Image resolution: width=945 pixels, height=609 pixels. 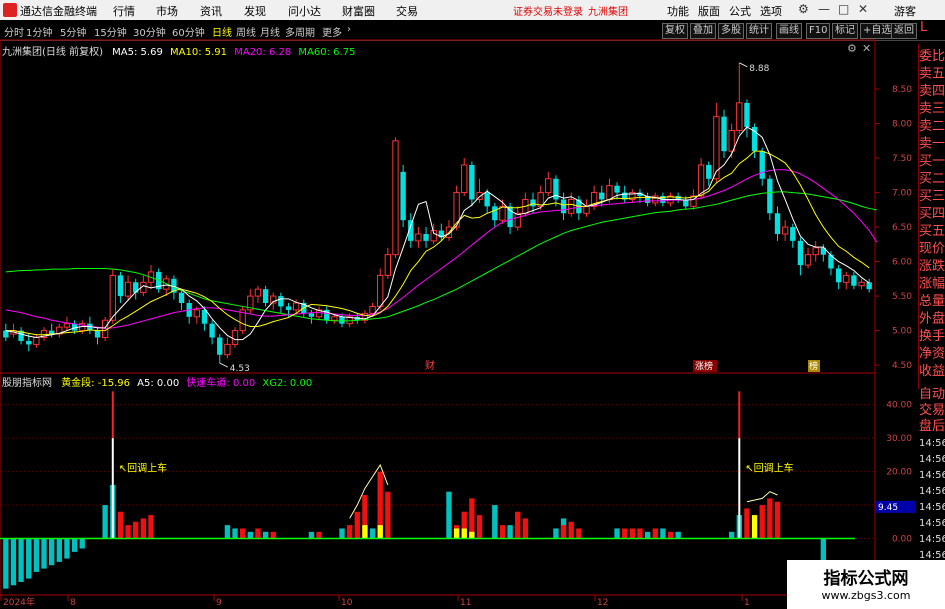 I want to click on sub-envelope, so click(x=762, y=497).